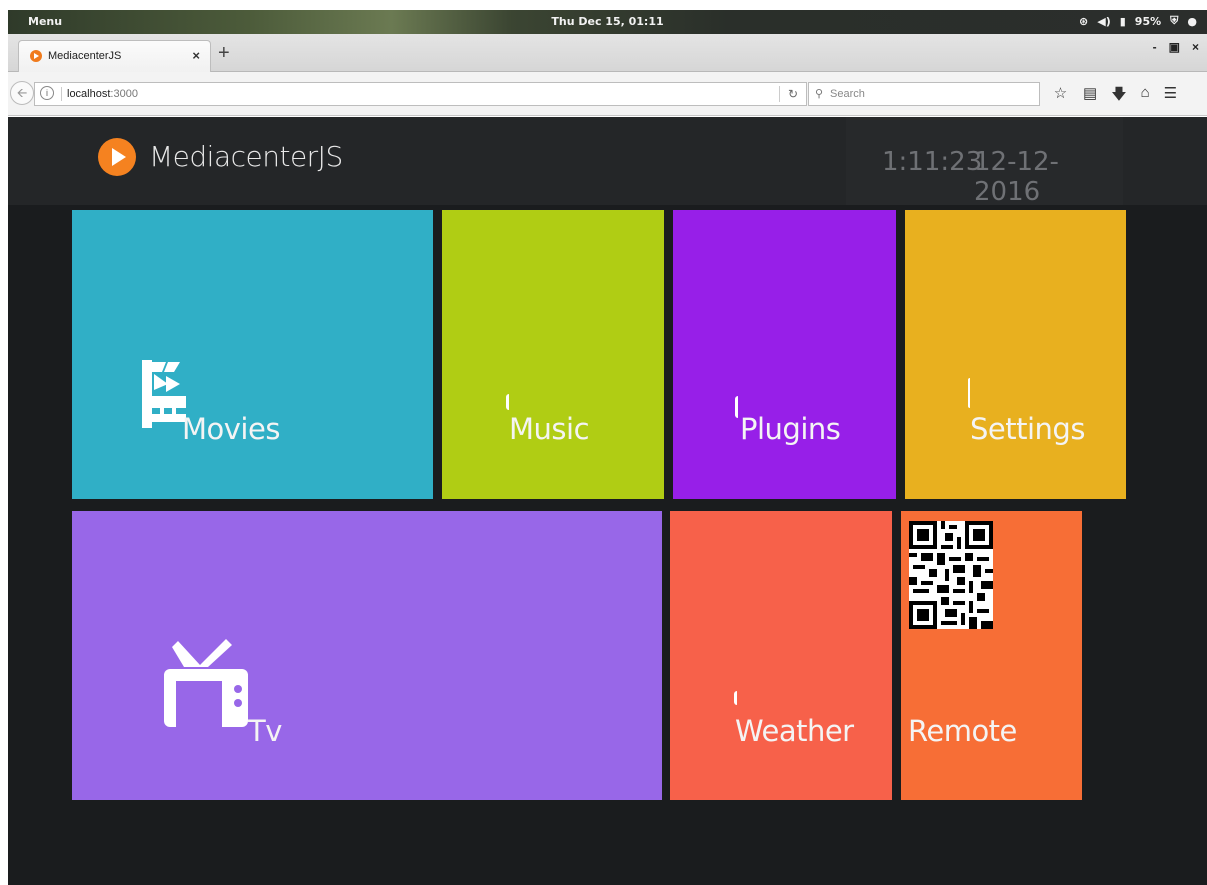 This screenshot has height=885, width=1207. I want to click on browser-nav-bar: 🡨 i localhost:3000 ↻ ⚲ Search ☆ ▤ 🡇 ⌂ ☰, so click(607, 94).